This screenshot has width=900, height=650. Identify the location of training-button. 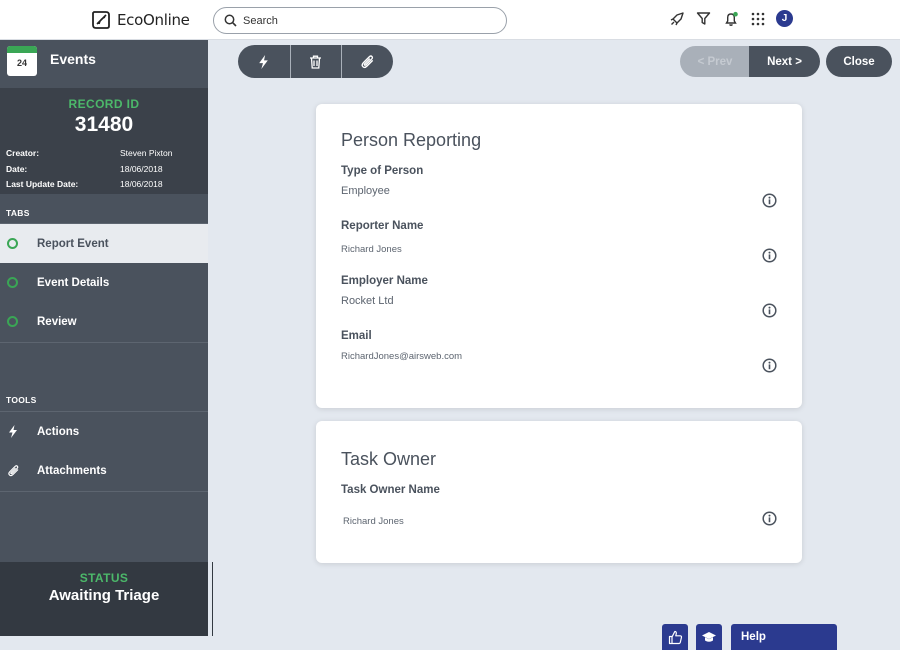
(709, 637).